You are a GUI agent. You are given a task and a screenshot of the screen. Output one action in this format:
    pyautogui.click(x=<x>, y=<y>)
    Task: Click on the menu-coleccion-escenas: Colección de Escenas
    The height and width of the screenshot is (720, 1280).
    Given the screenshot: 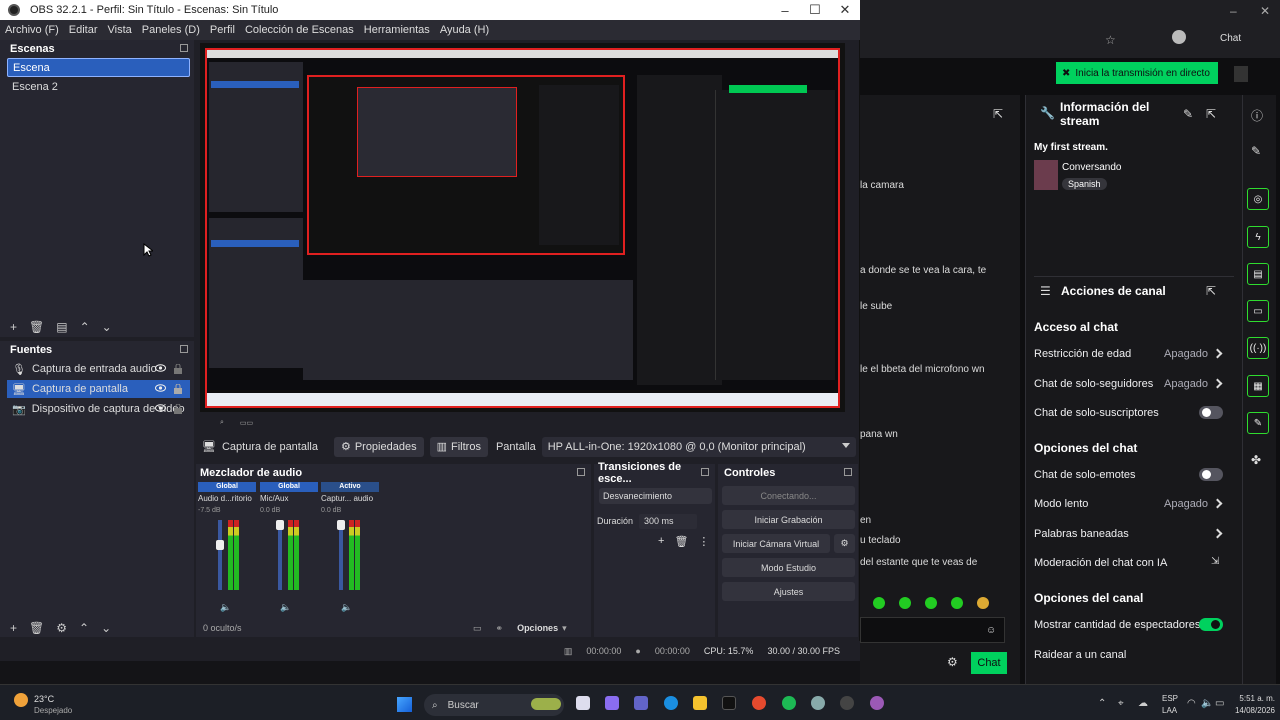 What is the action you would take?
    pyautogui.click(x=299, y=30)
    